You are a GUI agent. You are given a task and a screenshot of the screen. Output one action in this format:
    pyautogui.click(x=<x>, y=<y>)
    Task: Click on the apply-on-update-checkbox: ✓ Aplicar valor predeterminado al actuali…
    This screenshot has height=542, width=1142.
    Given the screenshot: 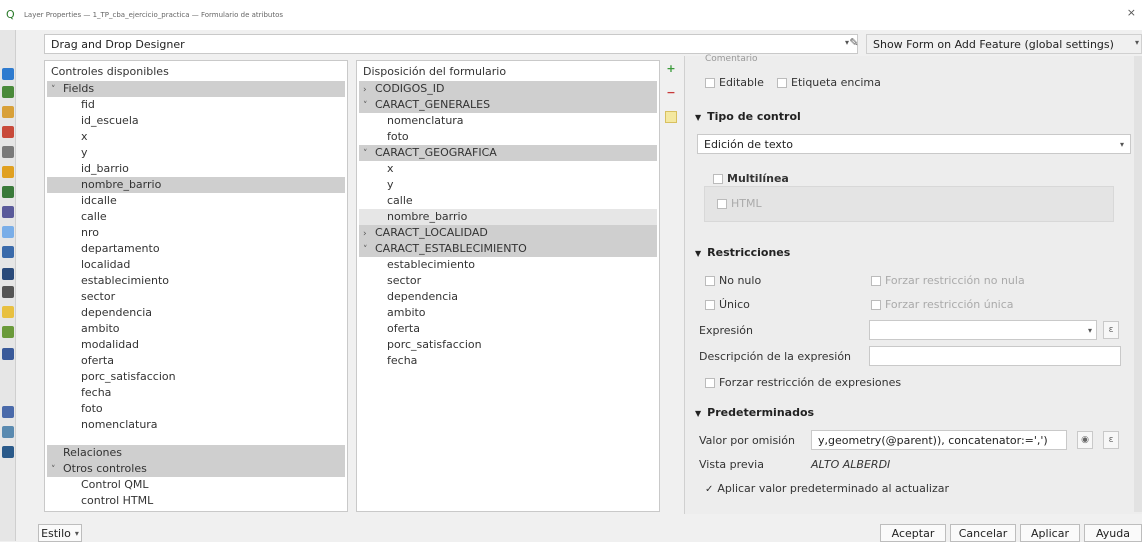 What is the action you would take?
    pyautogui.click(x=827, y=488)
    